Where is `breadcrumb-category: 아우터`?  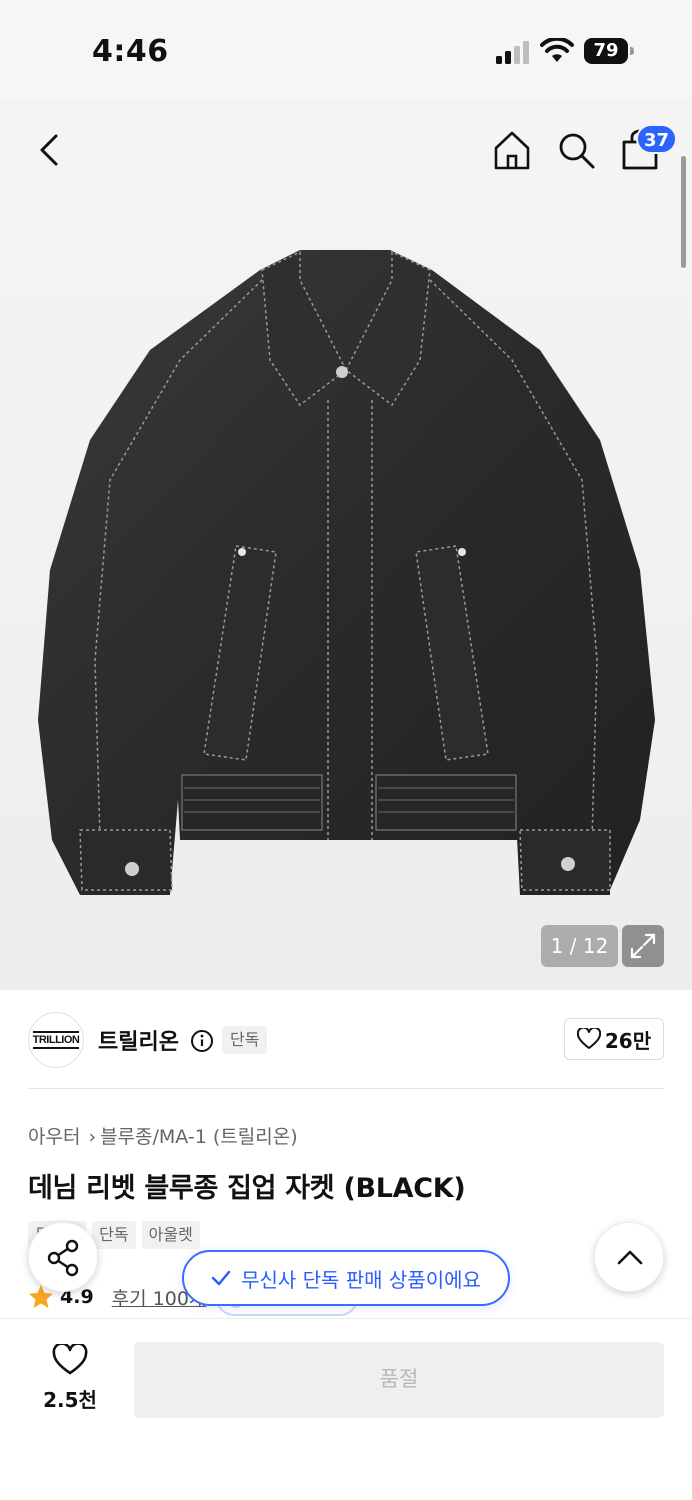 breadcrumb-category: 아우터 is located at coordinates (54, 1137).